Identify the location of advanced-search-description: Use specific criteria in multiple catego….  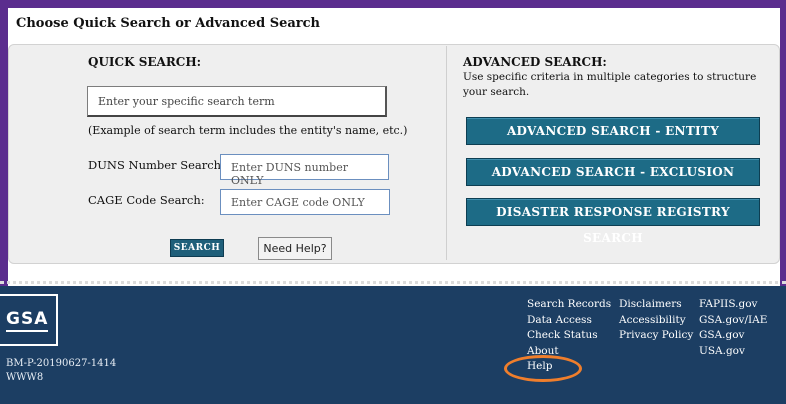
(610, 84).